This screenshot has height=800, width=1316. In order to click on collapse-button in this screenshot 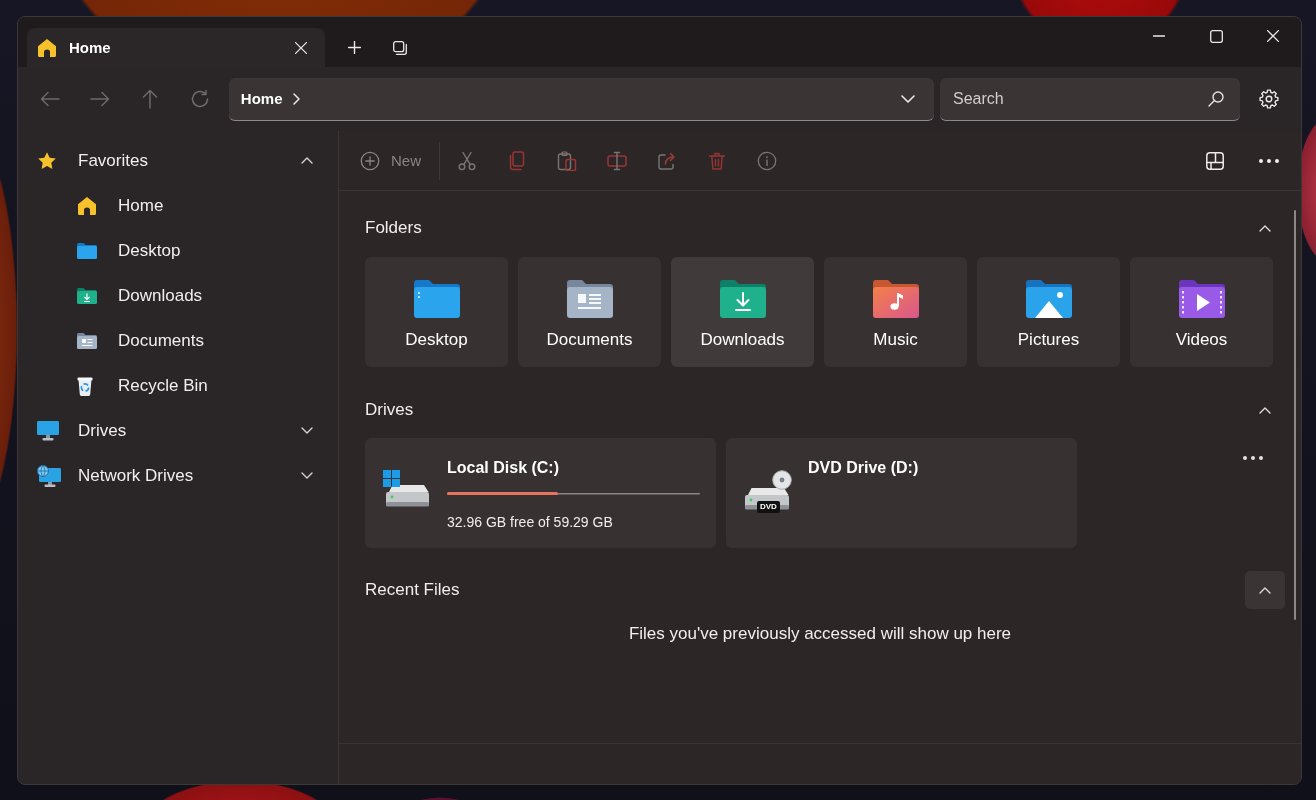, I will do `click(1265, 590)`.